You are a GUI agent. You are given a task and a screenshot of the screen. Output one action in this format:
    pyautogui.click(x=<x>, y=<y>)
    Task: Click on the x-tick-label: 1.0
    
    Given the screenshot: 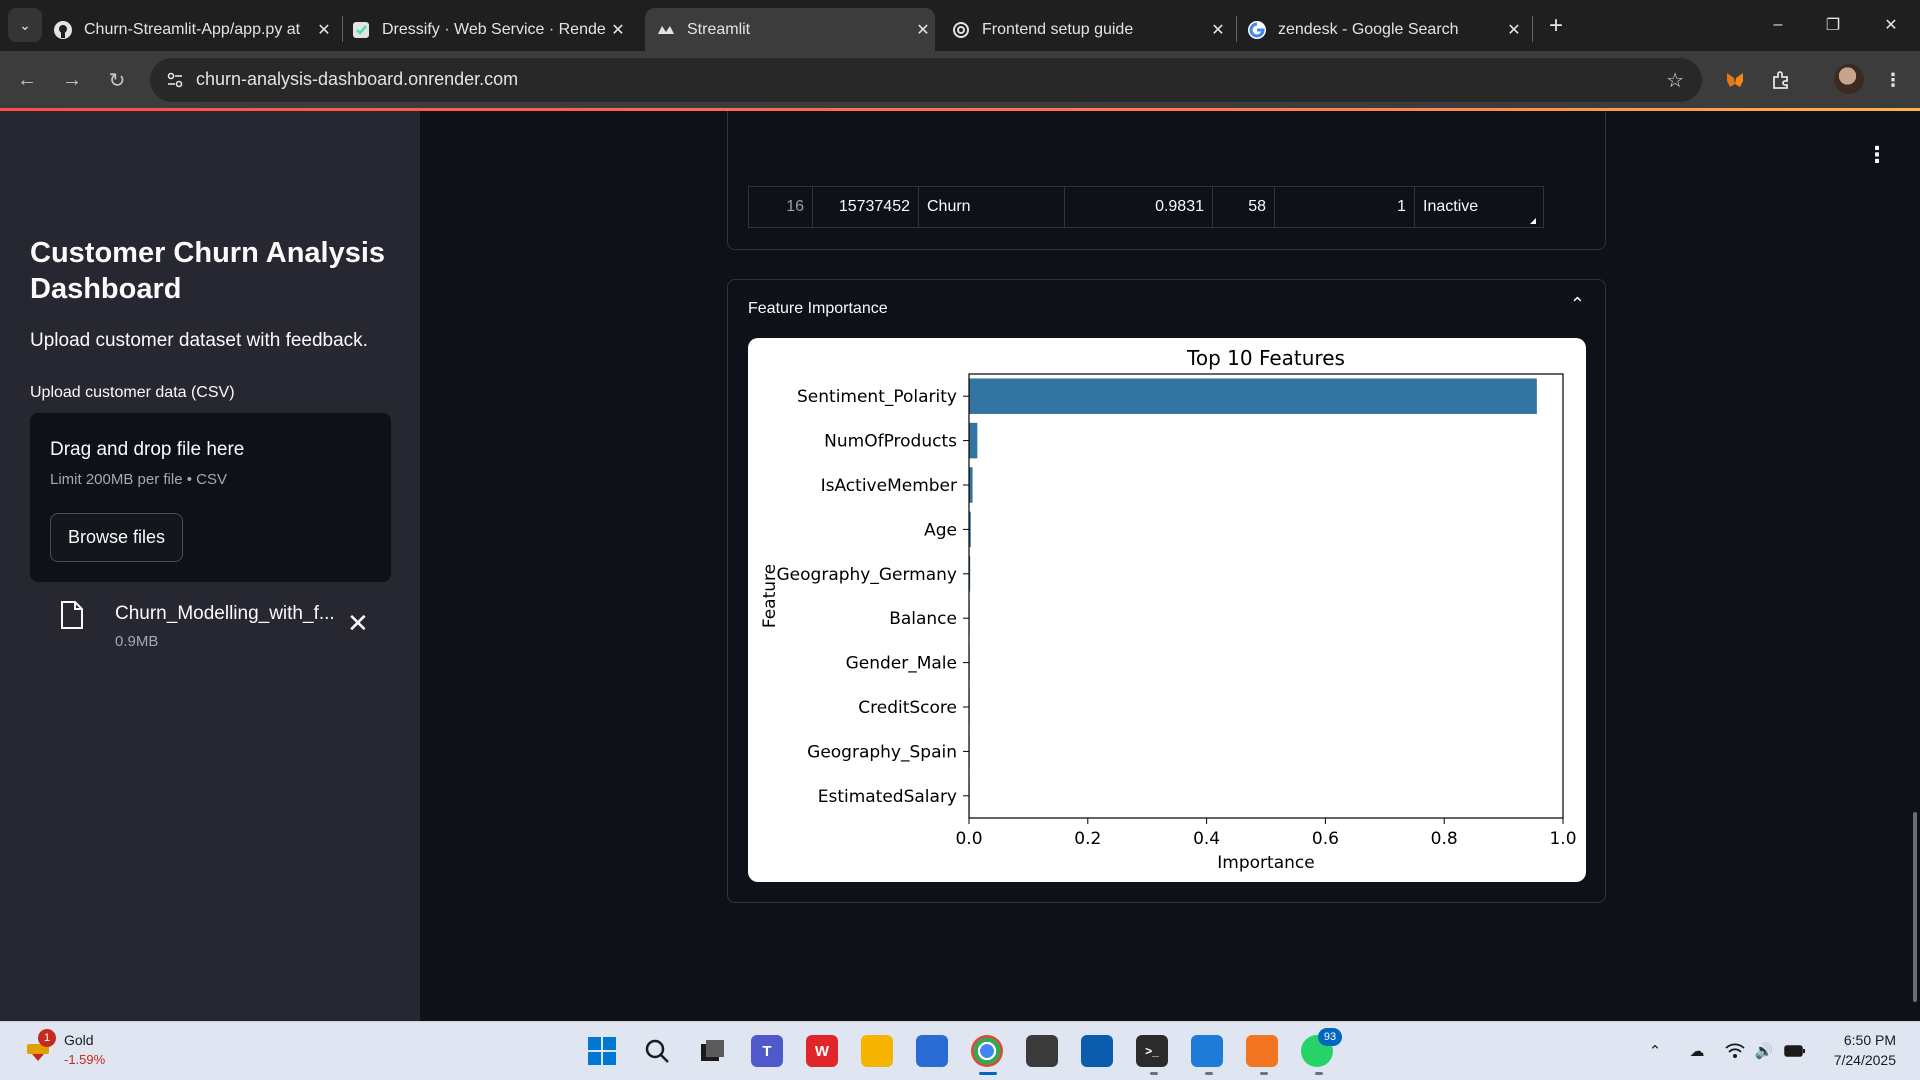 What is the action you would take?
    pyautogui.click(x=1562, y=839)
    